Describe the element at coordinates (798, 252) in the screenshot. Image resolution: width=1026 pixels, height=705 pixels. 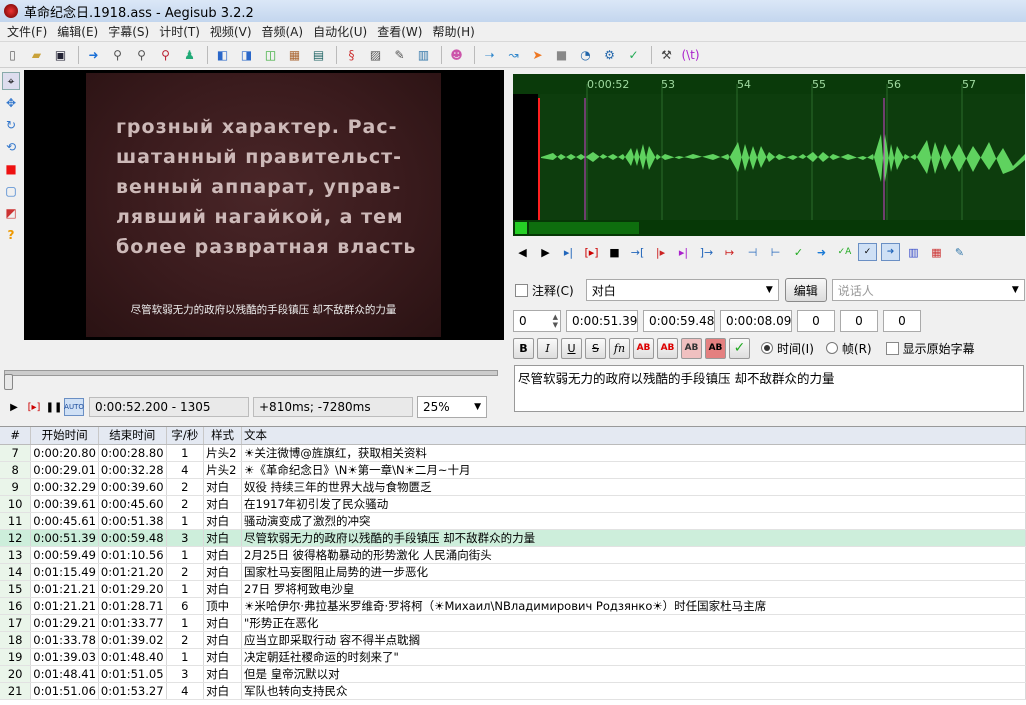
I see `commit-icon: ✓` at that location.